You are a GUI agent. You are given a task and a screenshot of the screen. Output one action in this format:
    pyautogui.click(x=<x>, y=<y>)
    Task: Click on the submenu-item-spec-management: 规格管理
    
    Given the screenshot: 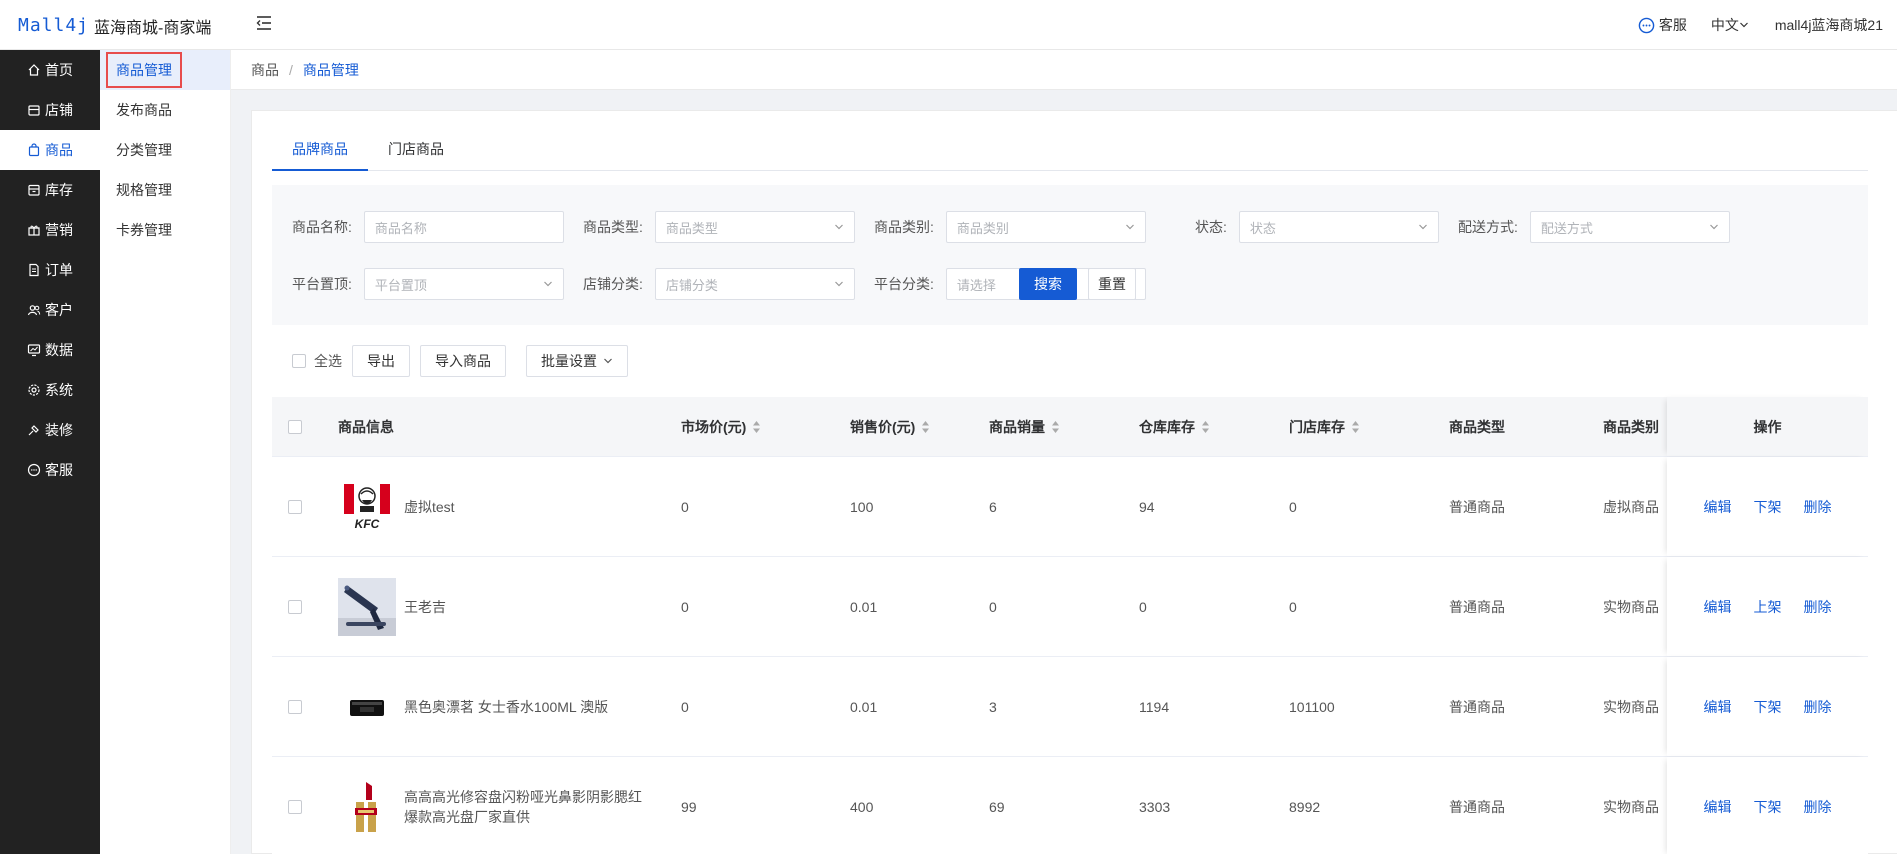 What is the action you would take?
    pyautogui.click(x=165, y=190)
    